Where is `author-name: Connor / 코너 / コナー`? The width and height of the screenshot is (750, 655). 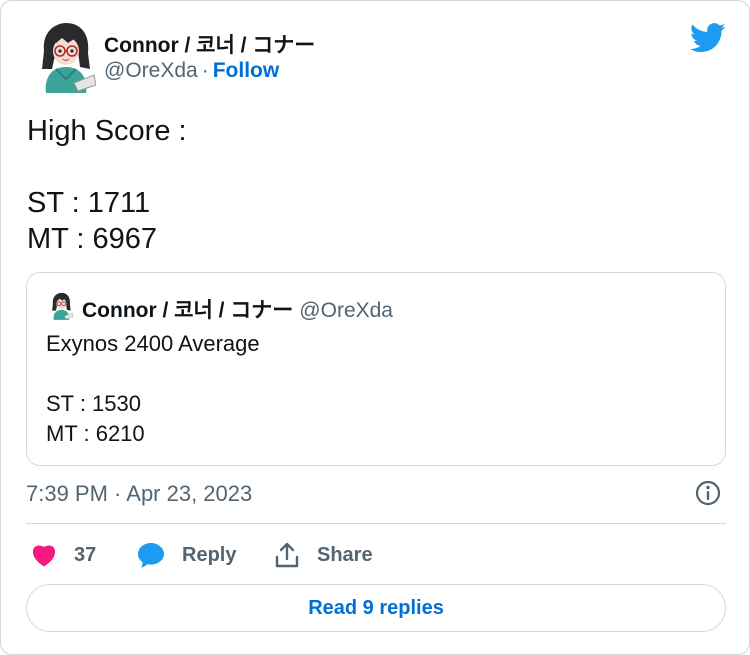 author-name: Connor / 코너 / コナー is located at coordinates (209, 44).